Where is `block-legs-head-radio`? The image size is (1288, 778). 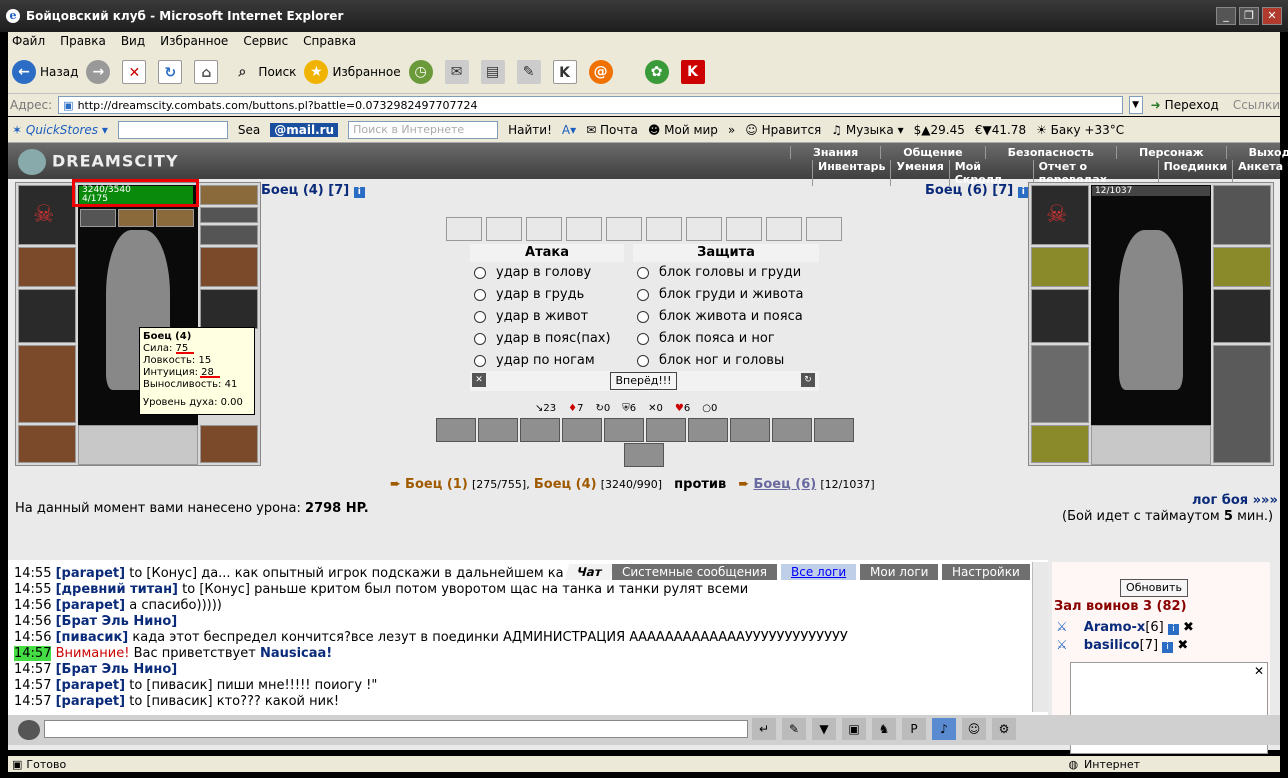
block-legs-head-radio is located at coordinates (643, 360).